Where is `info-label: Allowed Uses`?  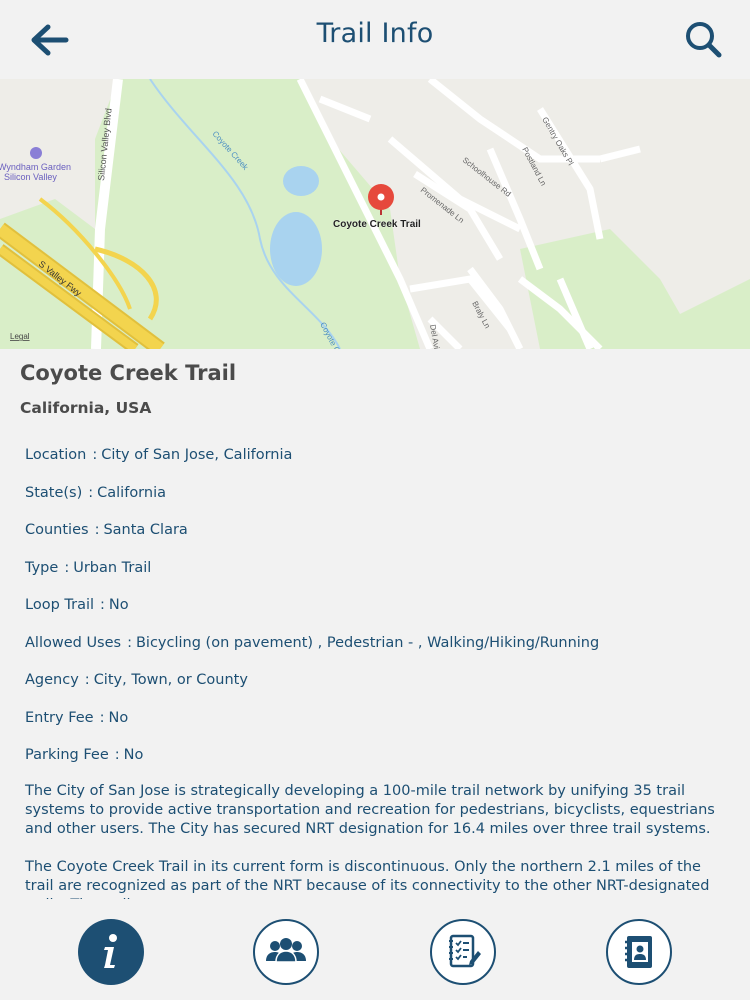
info-label: Allowed Uses is located at coordinates (73, 642).